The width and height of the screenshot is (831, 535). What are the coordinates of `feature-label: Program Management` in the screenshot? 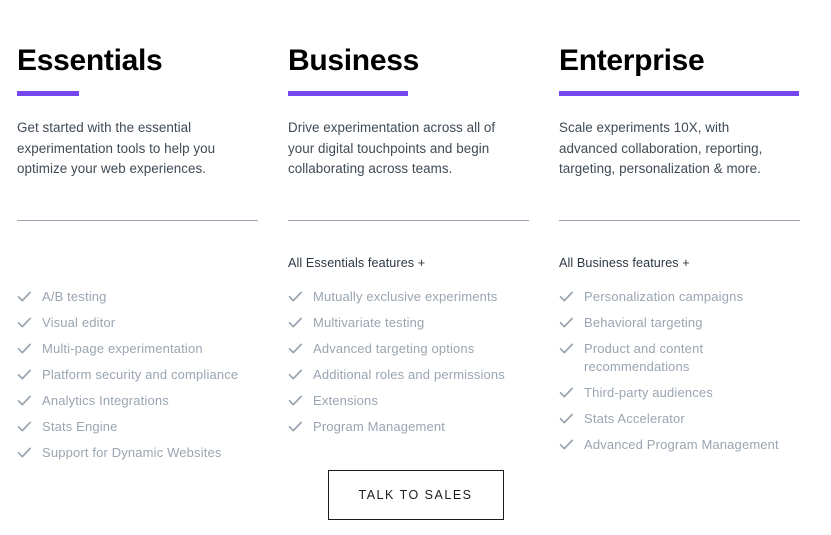 It's located at (379, 426).